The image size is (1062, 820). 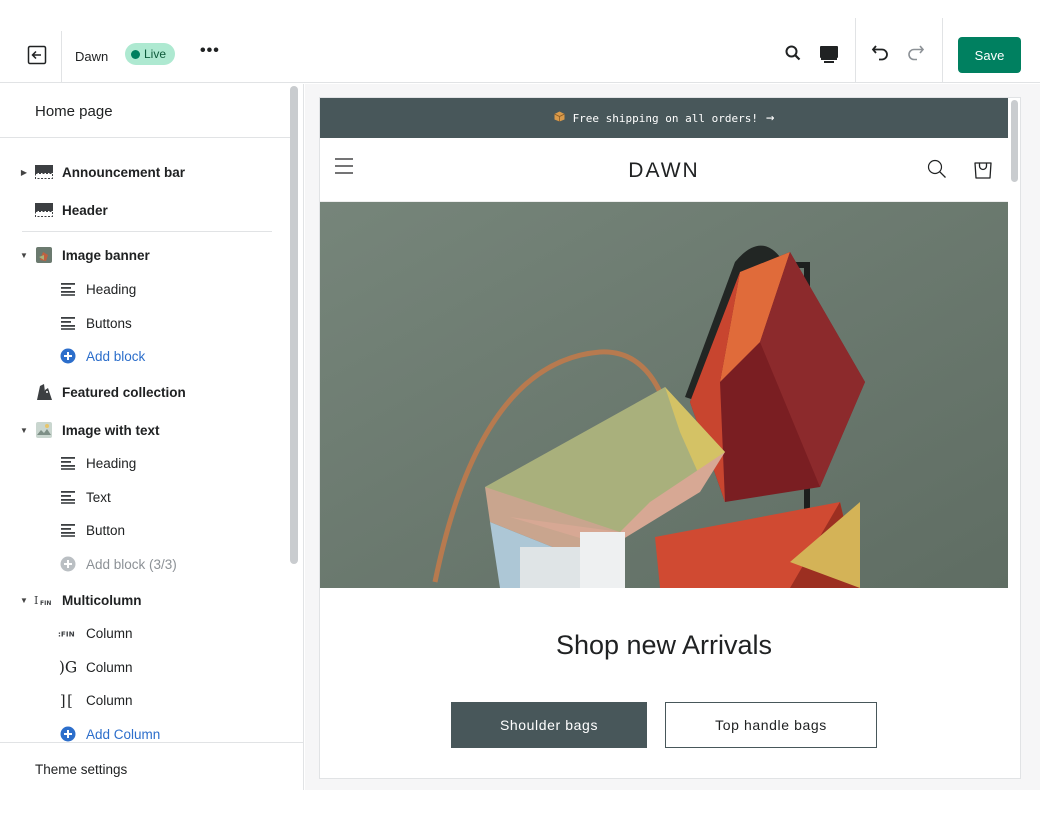 I want to click on theme-name: Dawn, so click(x=92, y=56).